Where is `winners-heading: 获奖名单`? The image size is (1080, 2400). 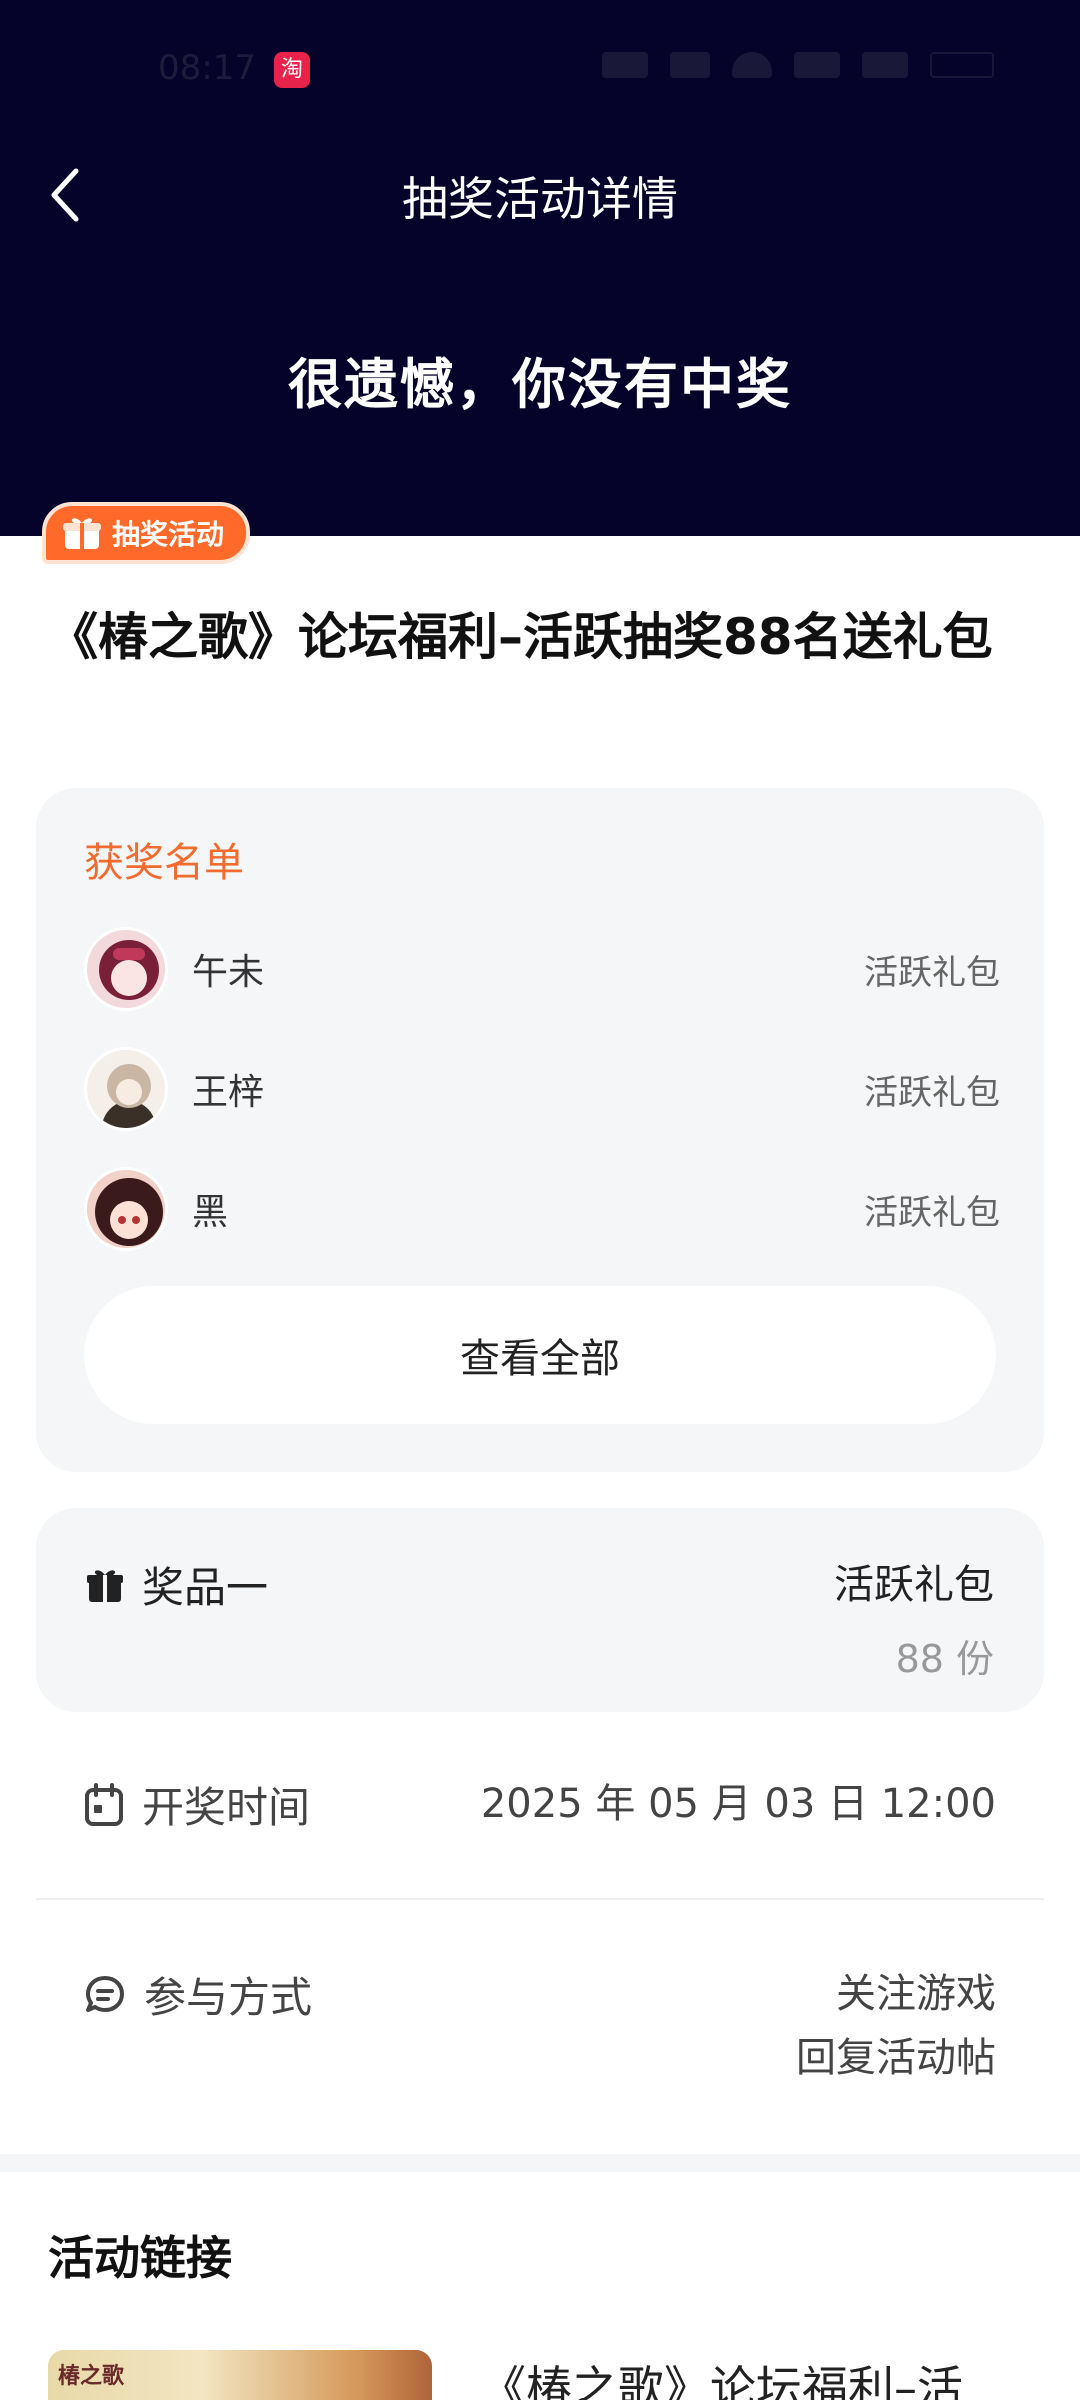
winners-heading: 获奖名单 is located at coordinates (164, 863).